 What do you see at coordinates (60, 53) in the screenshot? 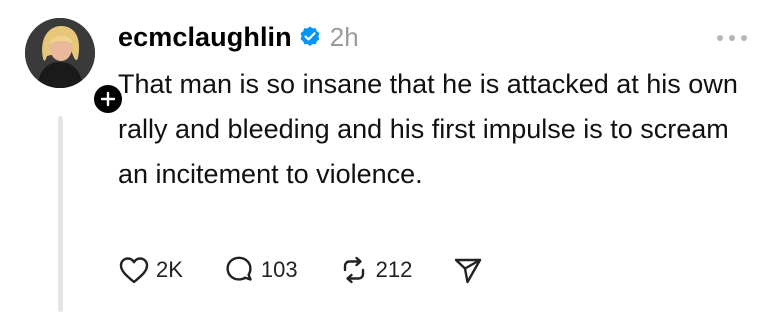
I see `avatar` at bounding box center [60, 53].